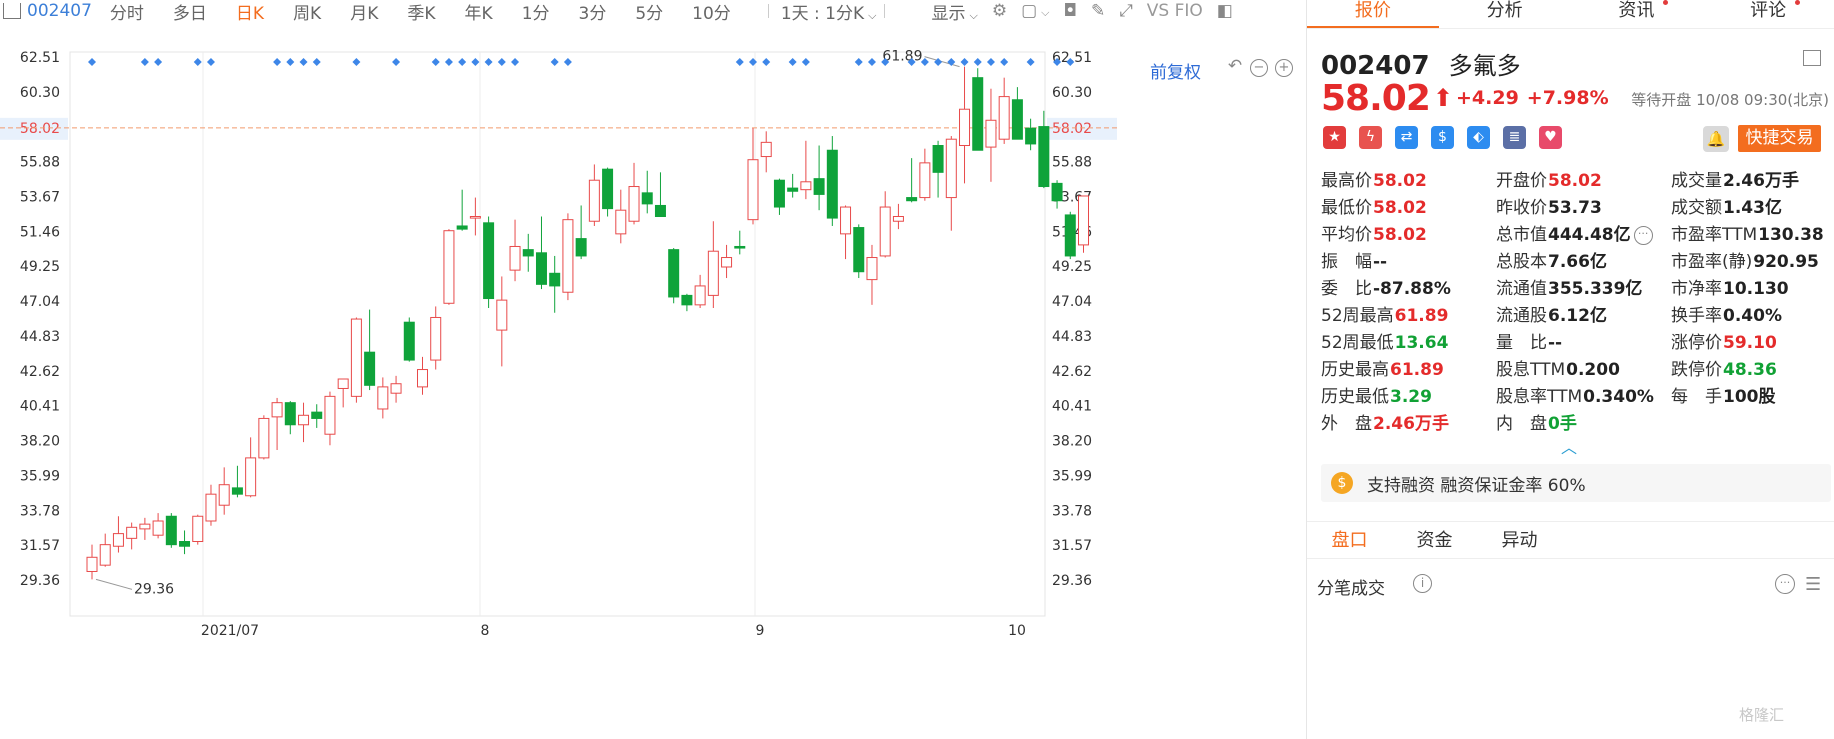 This screenshot has height=739, width=1834. I want to click on layout-toggle-icon, so click(1812, 58).